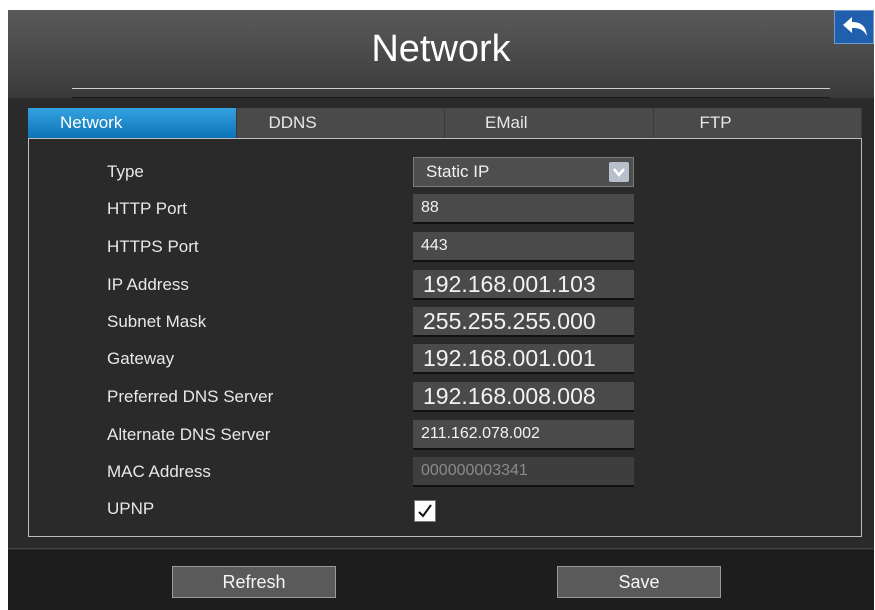 The height and width of the screenshot is (610, 875). I want to click on tab-bar: Network DDNS EMail FTP, so click(445, 123).